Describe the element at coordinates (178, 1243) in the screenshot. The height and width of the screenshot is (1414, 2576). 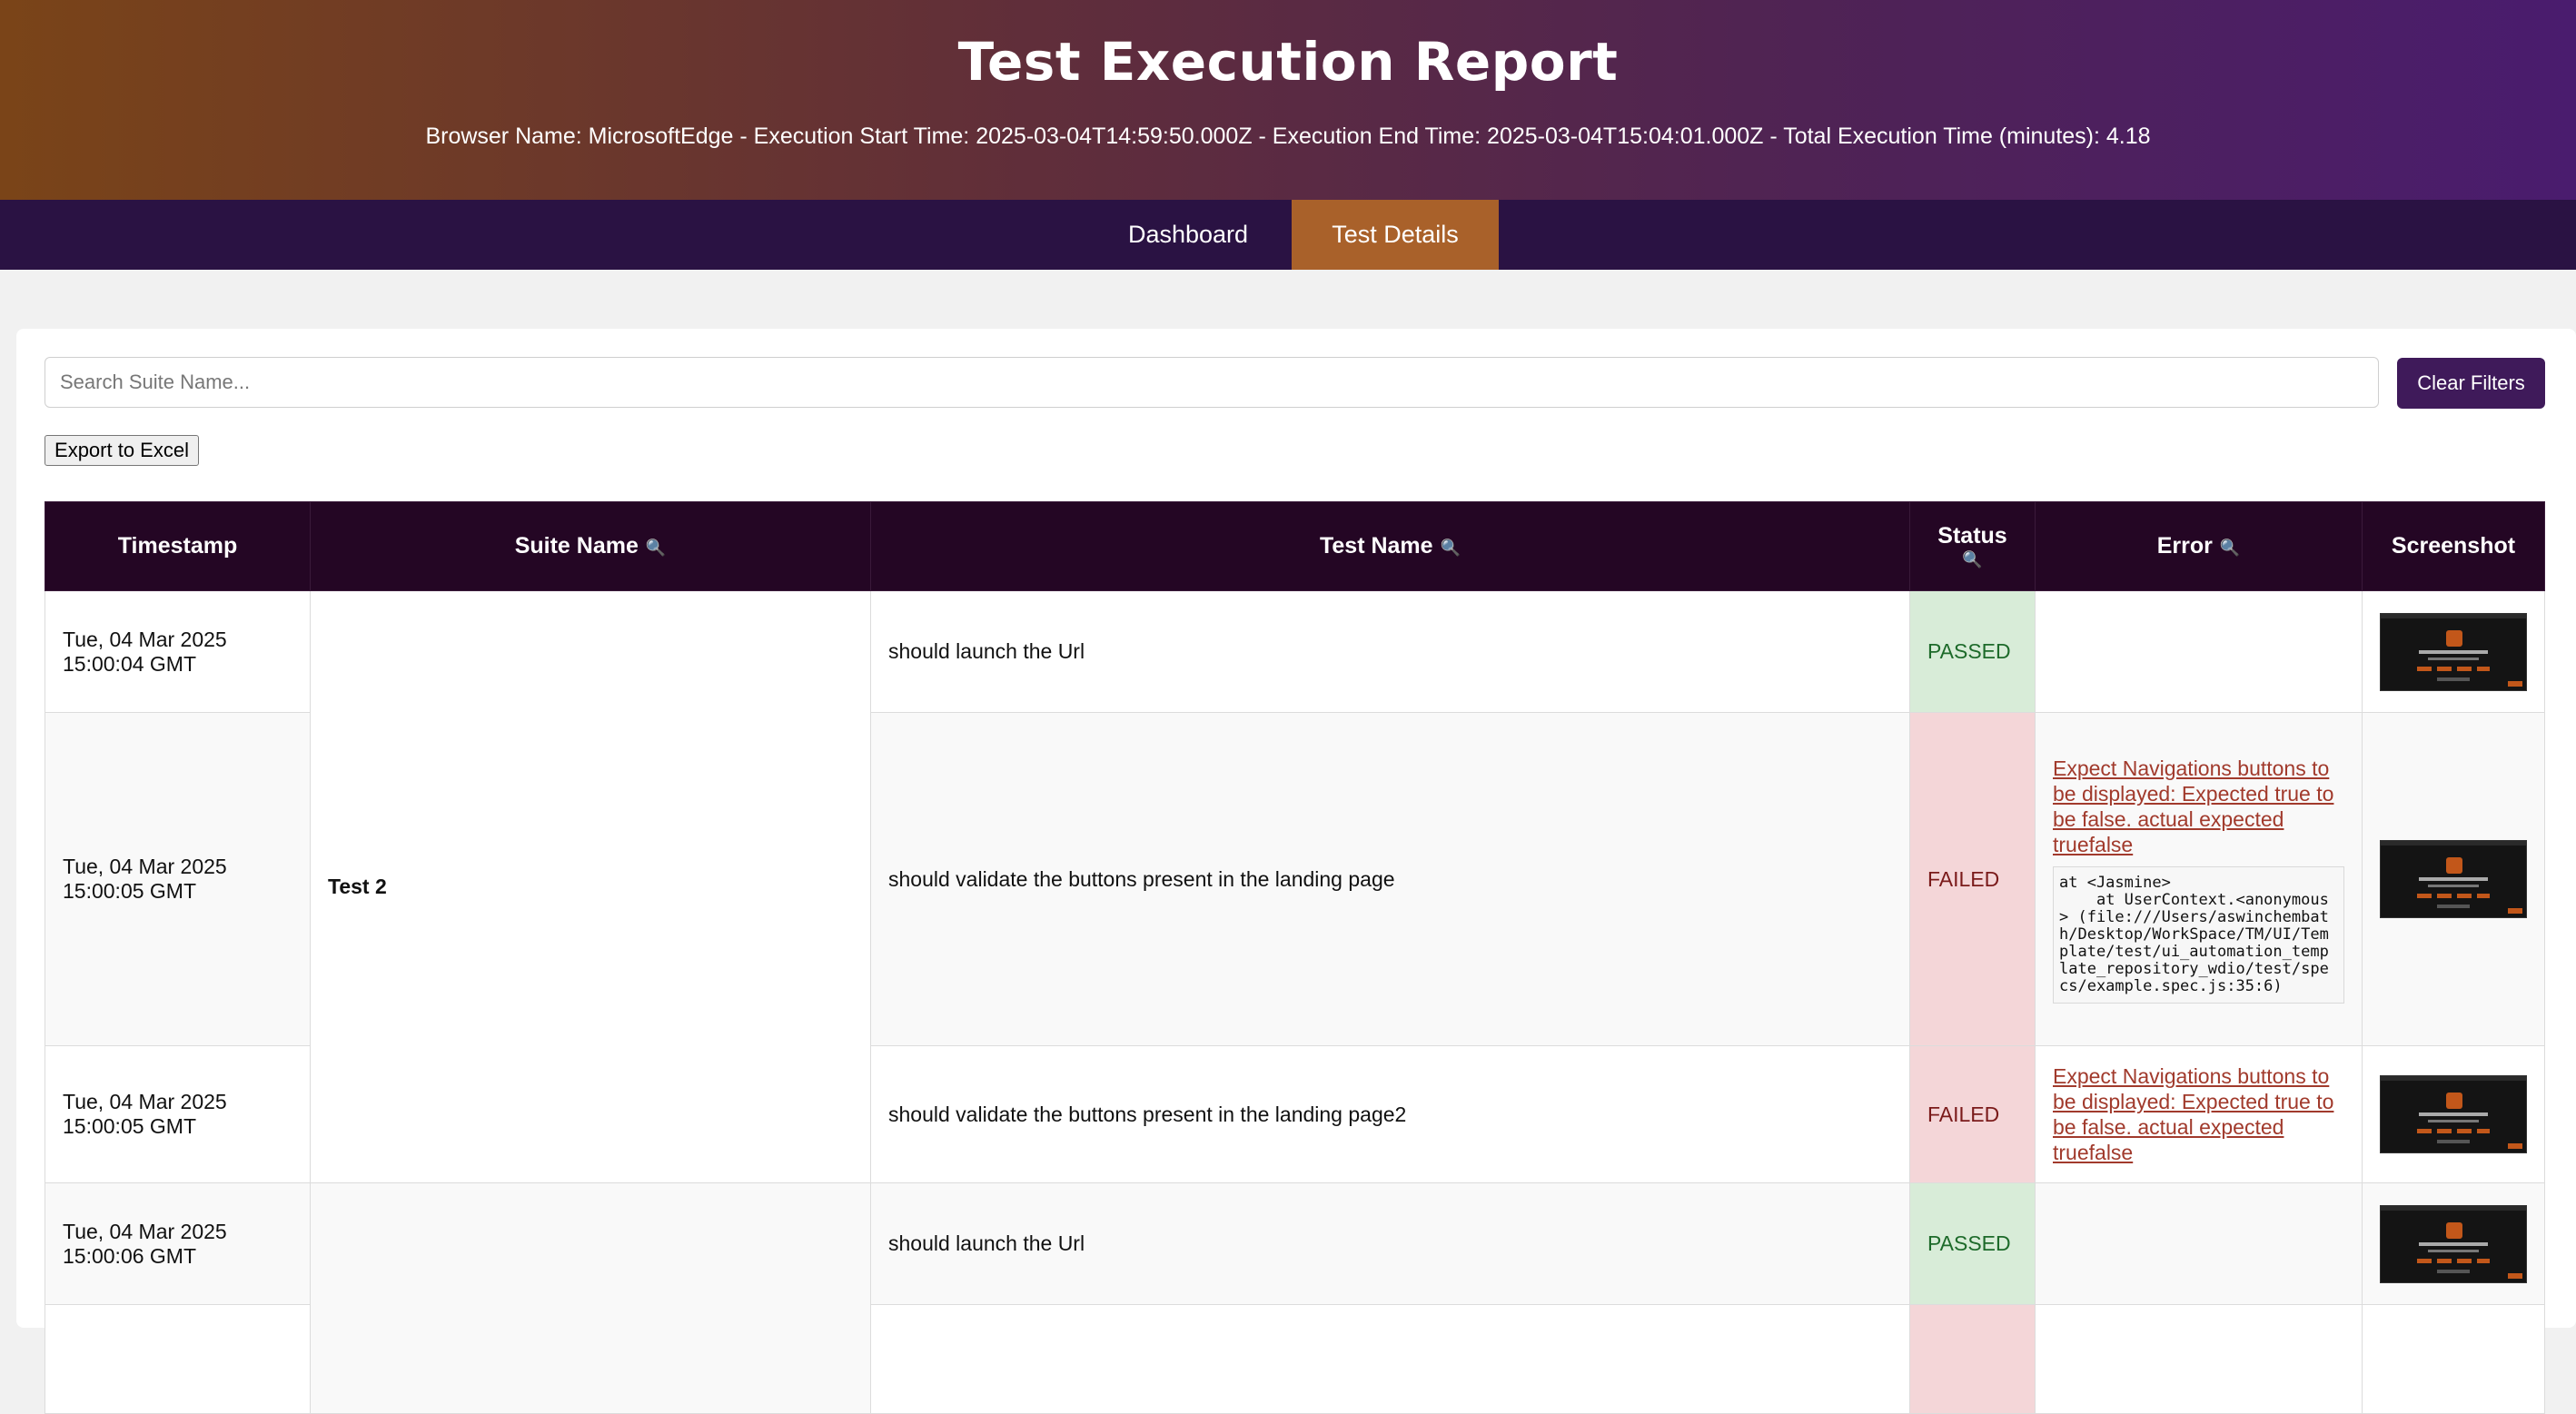
I see `timestamp-cell: Tue, 04 Mar 2025 15:00:06 GMT` at that location.